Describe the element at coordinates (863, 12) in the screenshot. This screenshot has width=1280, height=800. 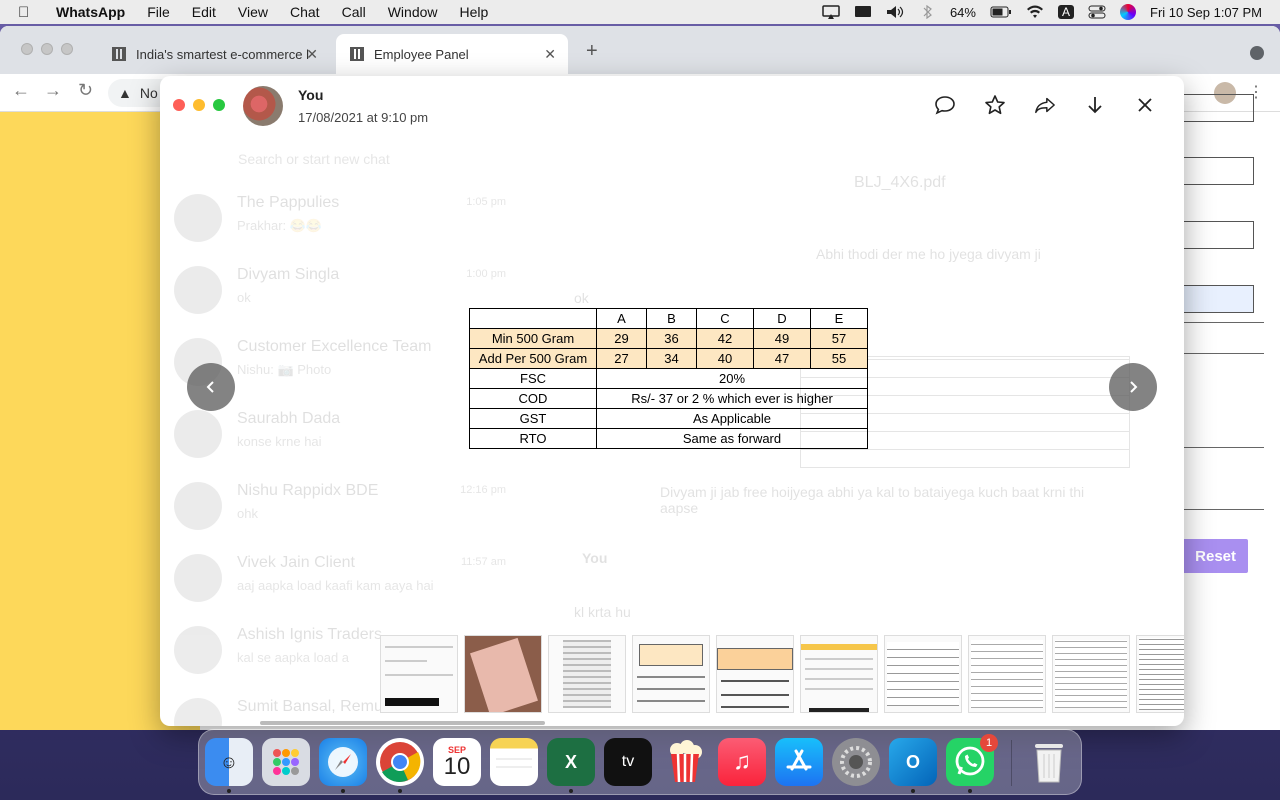
I see `display-icon` at that location.